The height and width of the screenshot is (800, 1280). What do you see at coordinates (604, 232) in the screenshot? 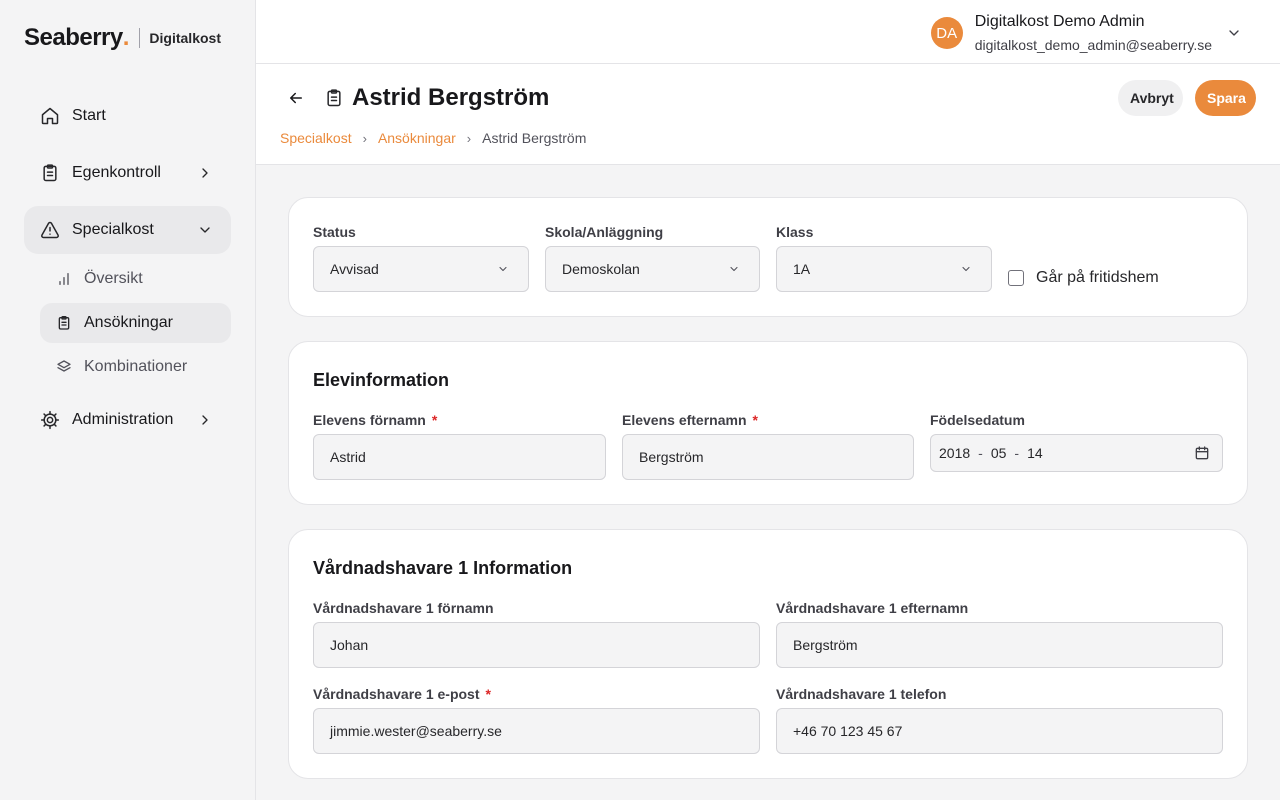
I see `school-label: Skola/Anläggning` at bounding box center [604, 232].